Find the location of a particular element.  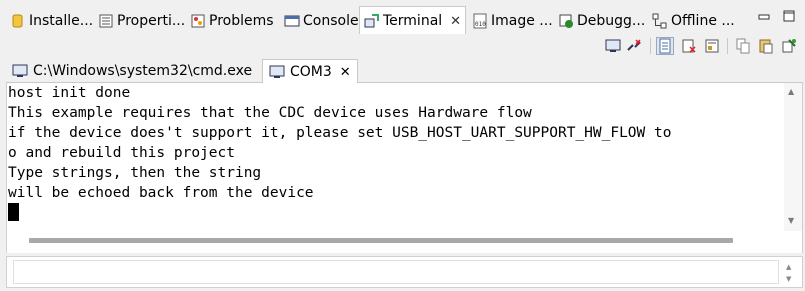

debugger-icon is located at coordinates (566, 21).